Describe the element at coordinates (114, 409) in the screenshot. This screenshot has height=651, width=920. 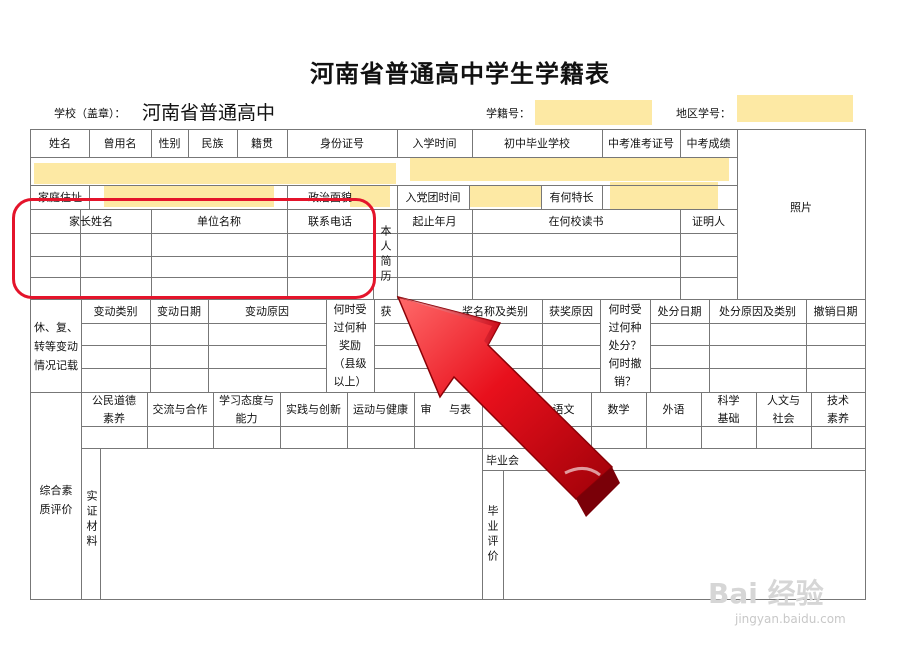
I see `civic-header: 公民道德素养` at that location.